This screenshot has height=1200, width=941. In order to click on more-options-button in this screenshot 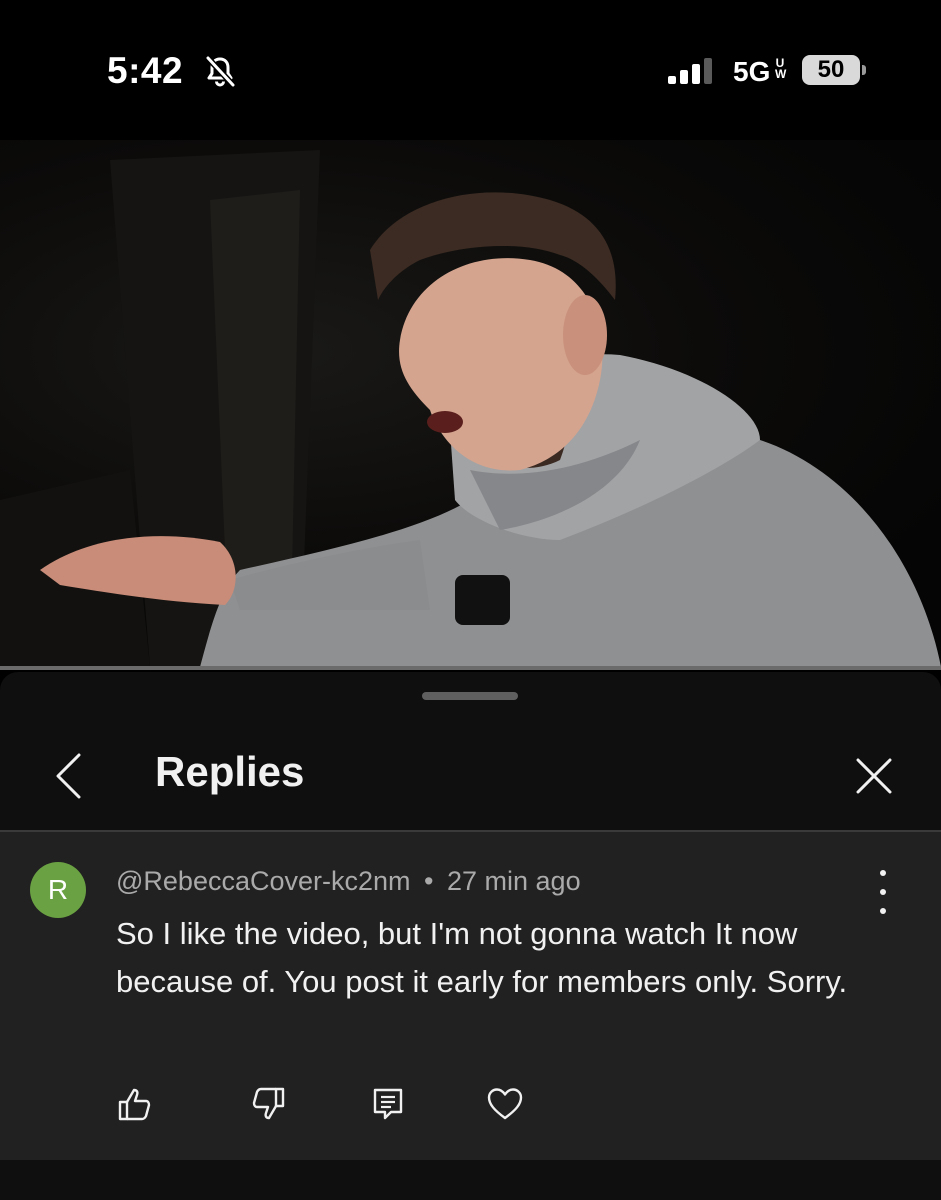, I will do `click(883, 892)`.